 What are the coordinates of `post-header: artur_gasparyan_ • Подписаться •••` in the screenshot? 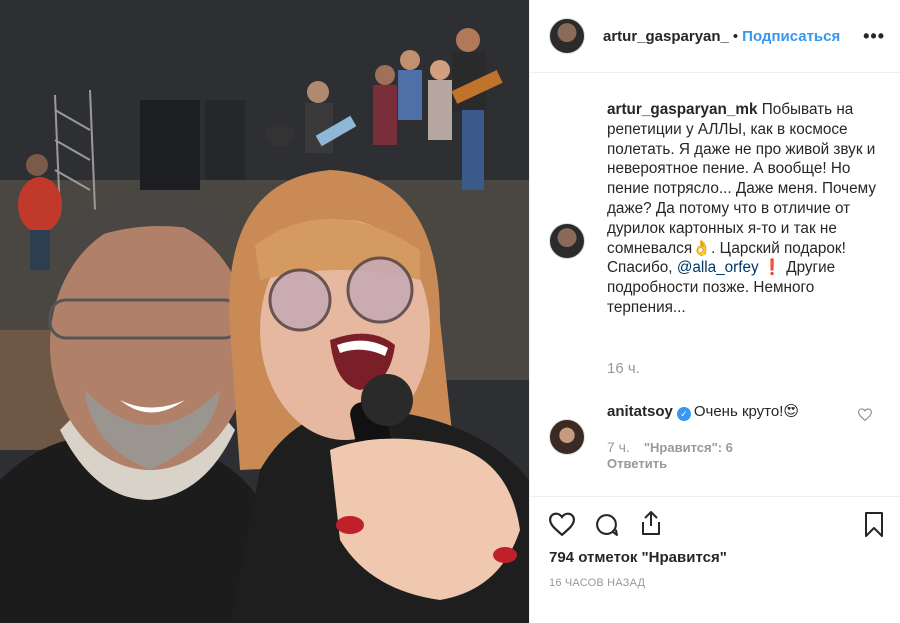 It's located at (715, 36).